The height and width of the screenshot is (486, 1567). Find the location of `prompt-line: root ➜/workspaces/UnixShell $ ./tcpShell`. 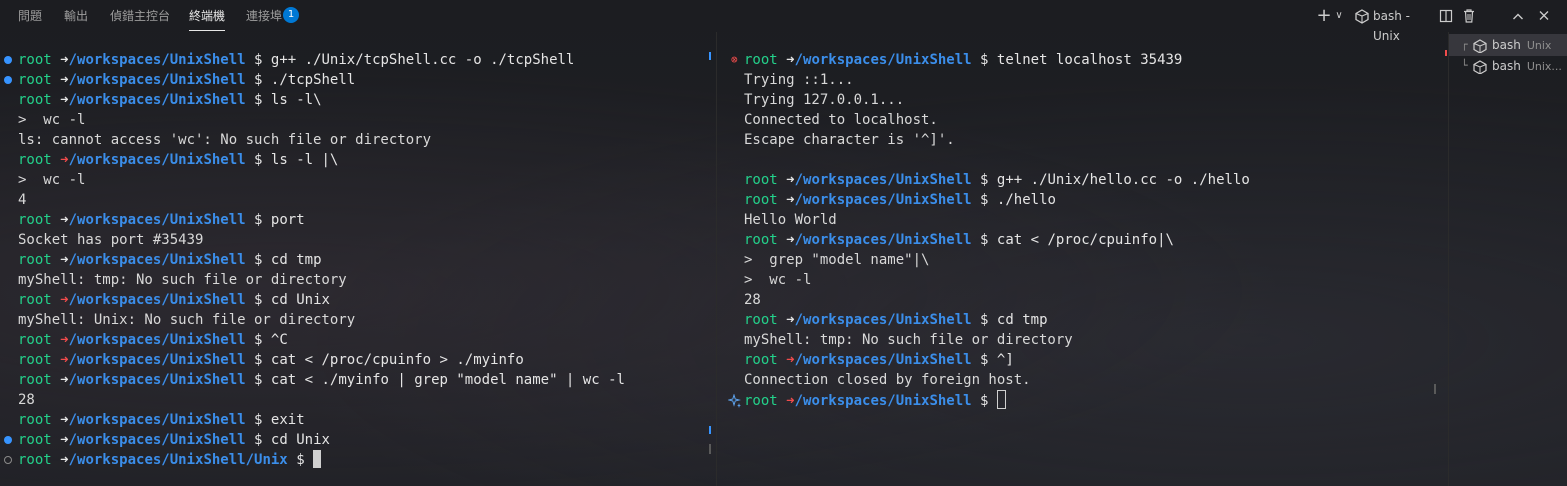

prompt-line: root ➜/workspaces/UnixShell $ ./tcpShell is located at coordinates (186, 80).